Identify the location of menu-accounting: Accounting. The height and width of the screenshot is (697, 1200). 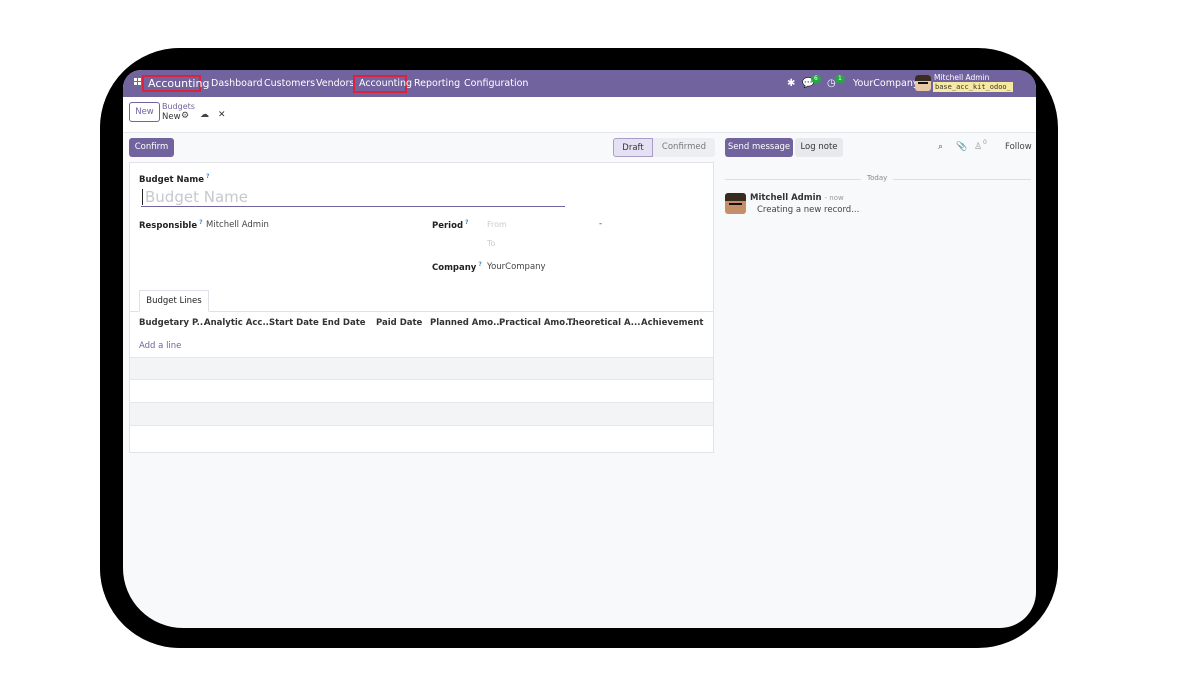
(385, 83).